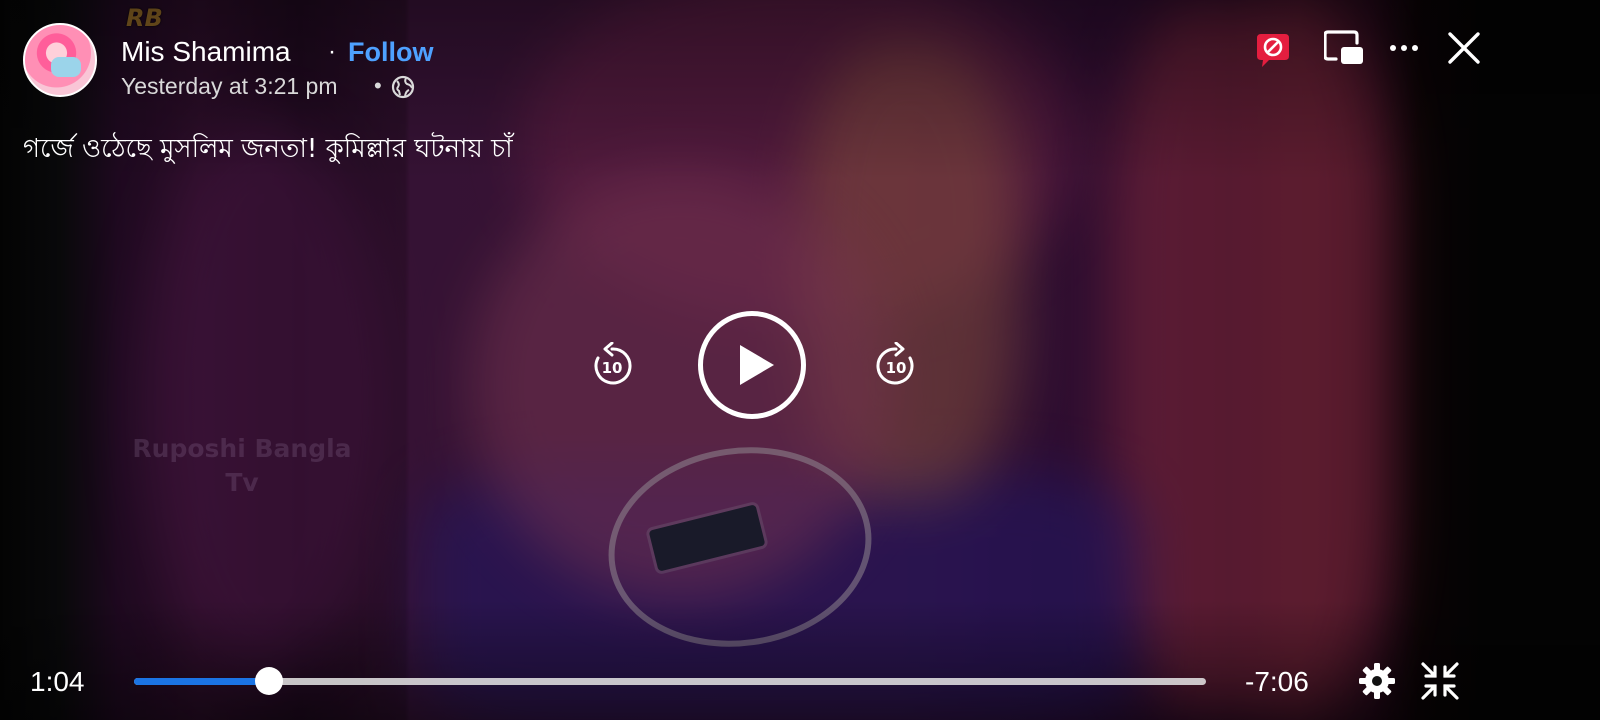  What do you see at coordinates (57, 681) in the screenshot?
I see `elapsed-time: 1:04` at bounding box center [57, 681].